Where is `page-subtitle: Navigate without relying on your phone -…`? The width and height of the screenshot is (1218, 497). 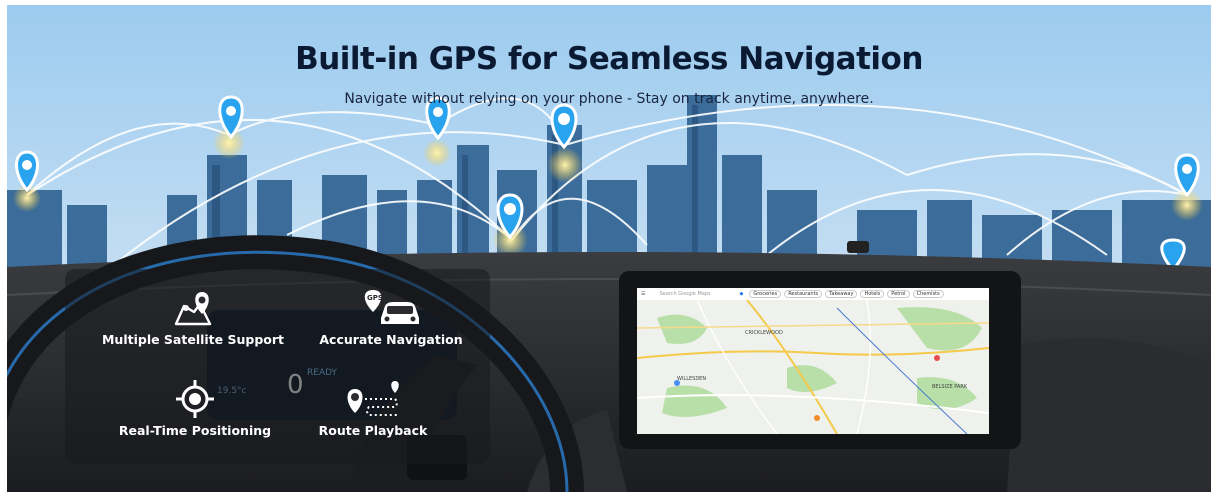
page-subtitle: Navigate without relying on your phone -… is located at coordinates (609, 99).